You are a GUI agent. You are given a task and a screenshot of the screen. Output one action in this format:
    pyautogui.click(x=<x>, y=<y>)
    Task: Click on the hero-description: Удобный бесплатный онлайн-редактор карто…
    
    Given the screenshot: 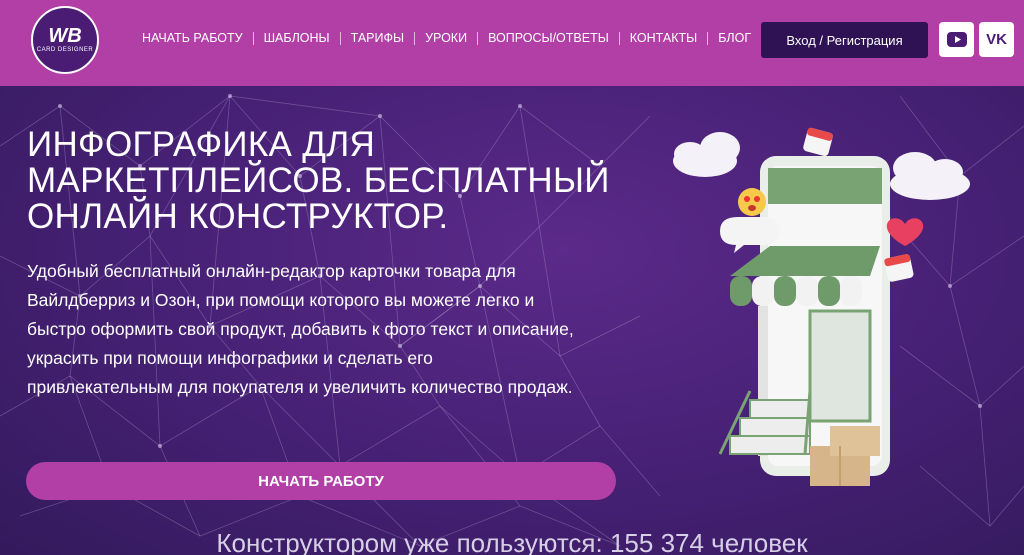 What is the action you would take?
    pyautogui.click(x=307, y=329)
    